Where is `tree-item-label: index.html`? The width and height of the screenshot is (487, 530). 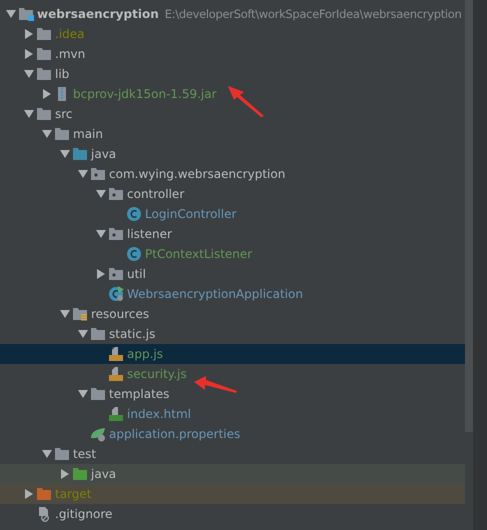 tree-item-label: index.html is located at coordinates (159, 414).